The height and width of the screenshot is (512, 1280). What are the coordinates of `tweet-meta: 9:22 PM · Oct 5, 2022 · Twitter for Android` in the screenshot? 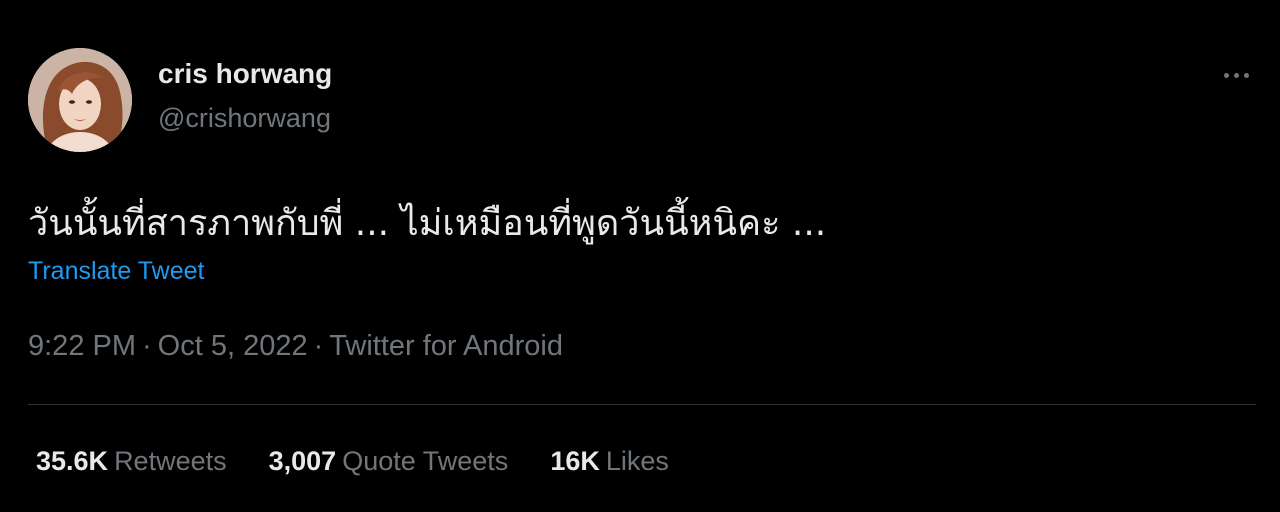 It's located at (295, 346).